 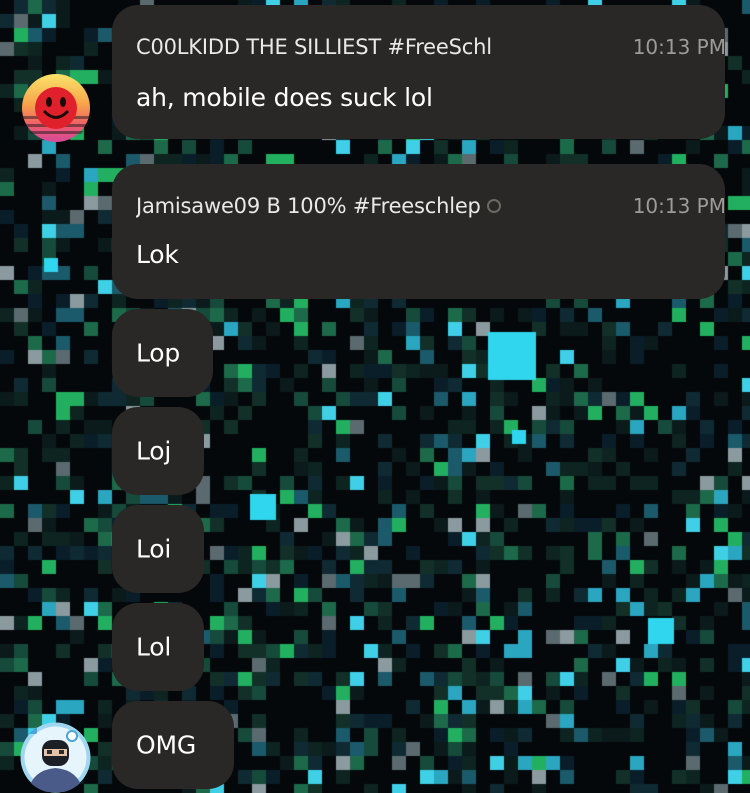 I want to click on message-bubble: Loi, so click(x=158, y=549).